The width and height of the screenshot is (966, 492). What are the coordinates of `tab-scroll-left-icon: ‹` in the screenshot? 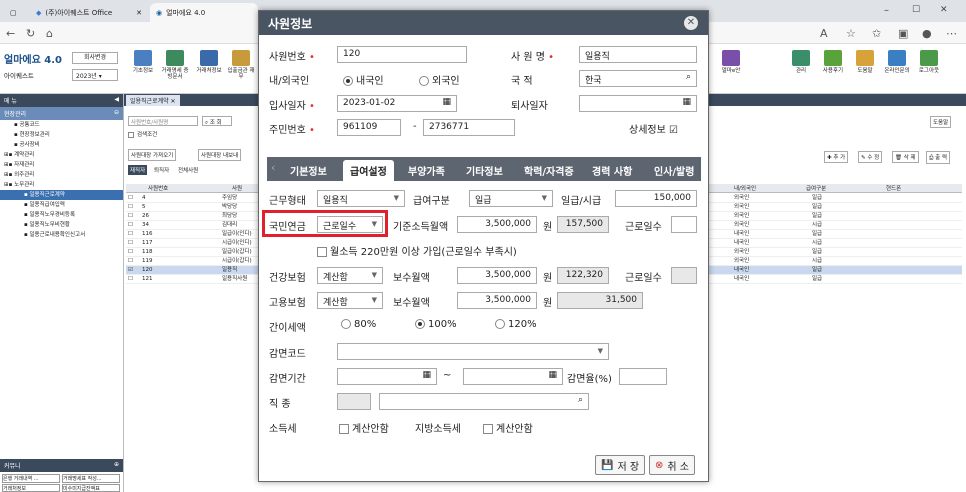 It's located at (273, 167).